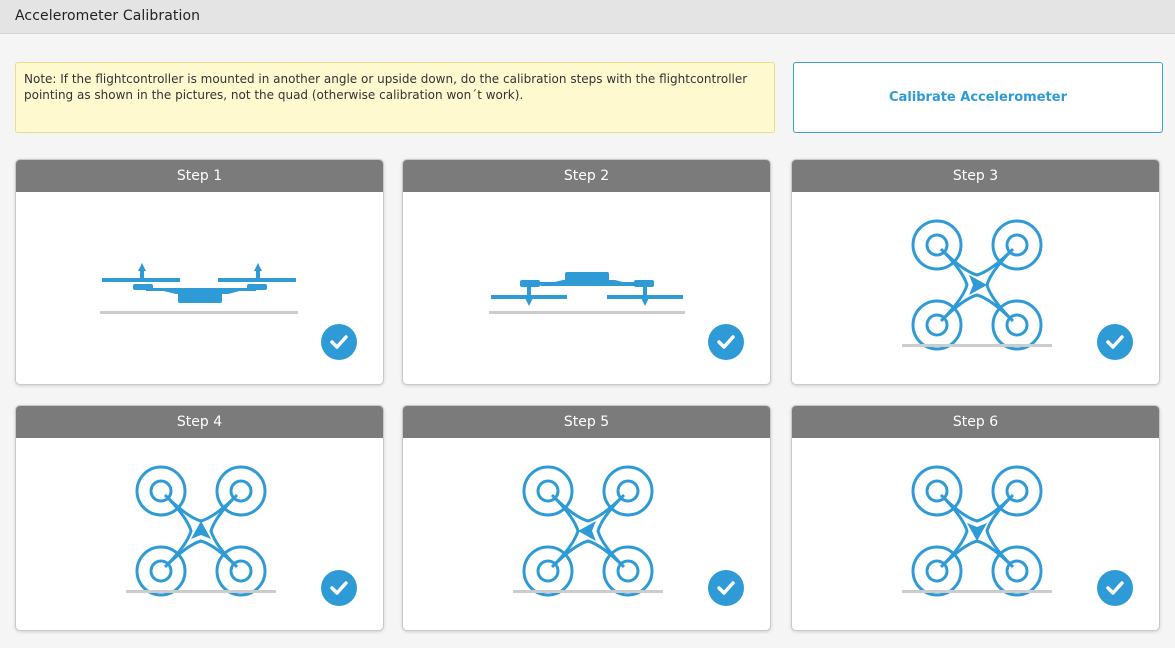 The height and width of the screenshot is (648, 1175). Describe the element at coordinates (975, 272) in the screenshot. I see `step-card-3: Step 3` at that location.